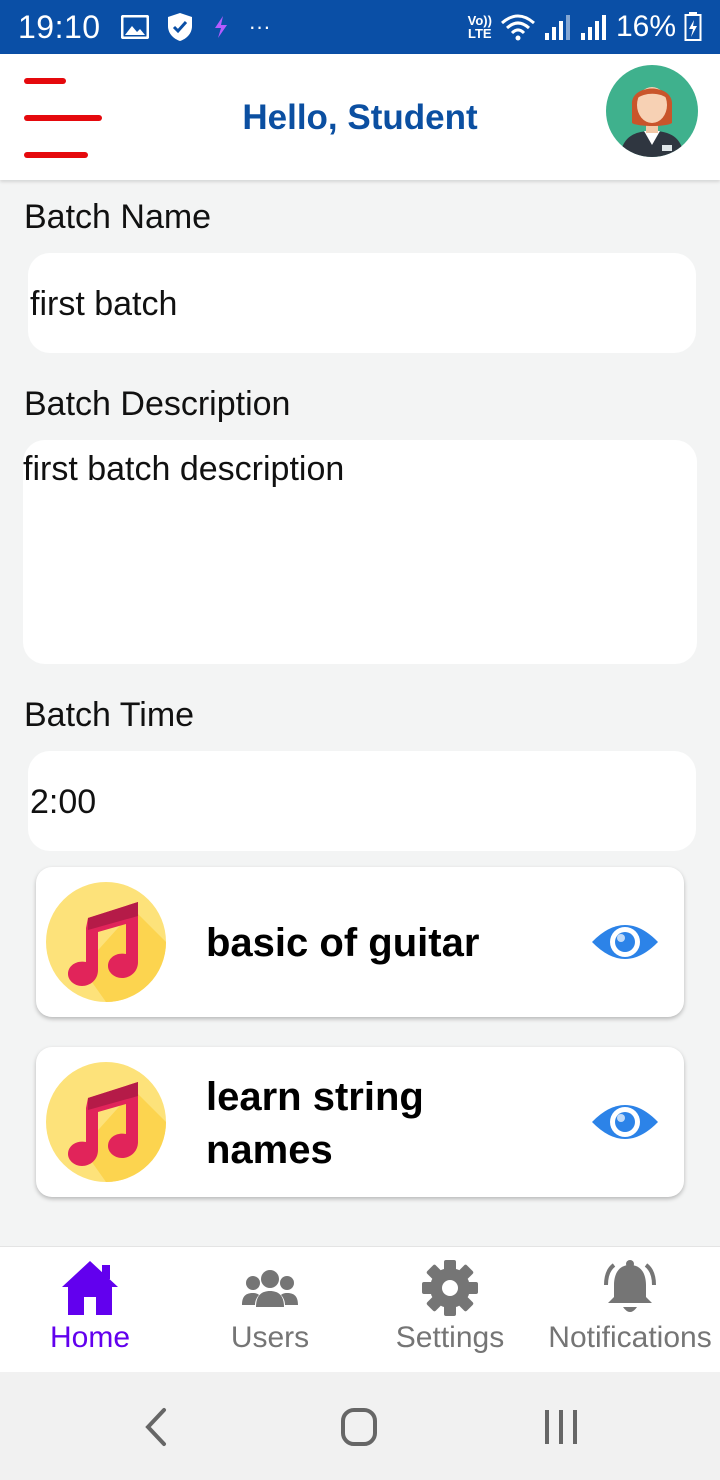 This screenshot has height=1480, width=720. Describe the element at coordinates (557, 27) in the screenshot. I see `signal-icon` at that location.